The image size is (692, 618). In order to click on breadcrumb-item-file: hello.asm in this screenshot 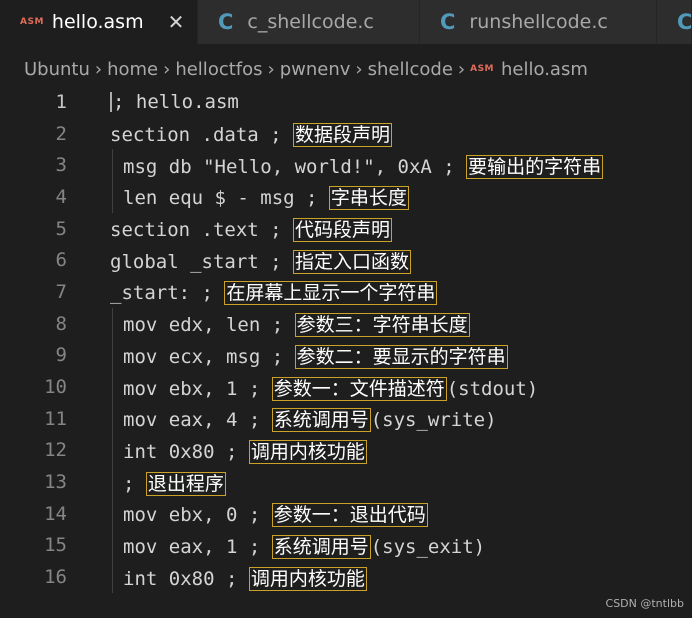, I will do `click(544, 69)`.